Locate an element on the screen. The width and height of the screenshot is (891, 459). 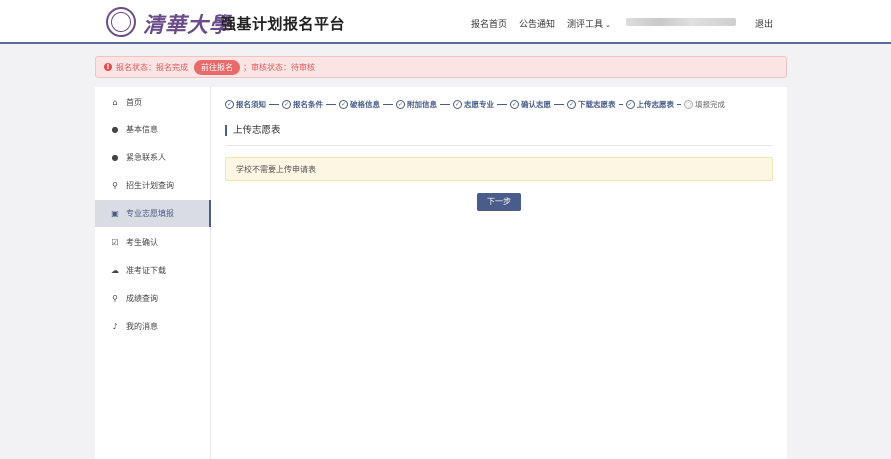
step-label: 上传志愿表 is located at coordinates (655, 104).